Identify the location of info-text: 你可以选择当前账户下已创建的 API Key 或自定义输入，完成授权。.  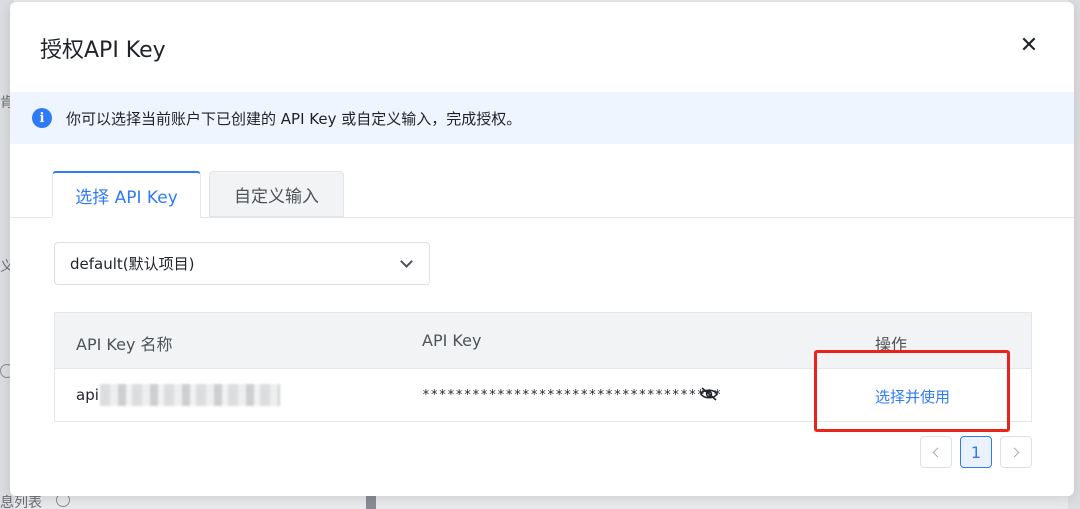
(294, 118).